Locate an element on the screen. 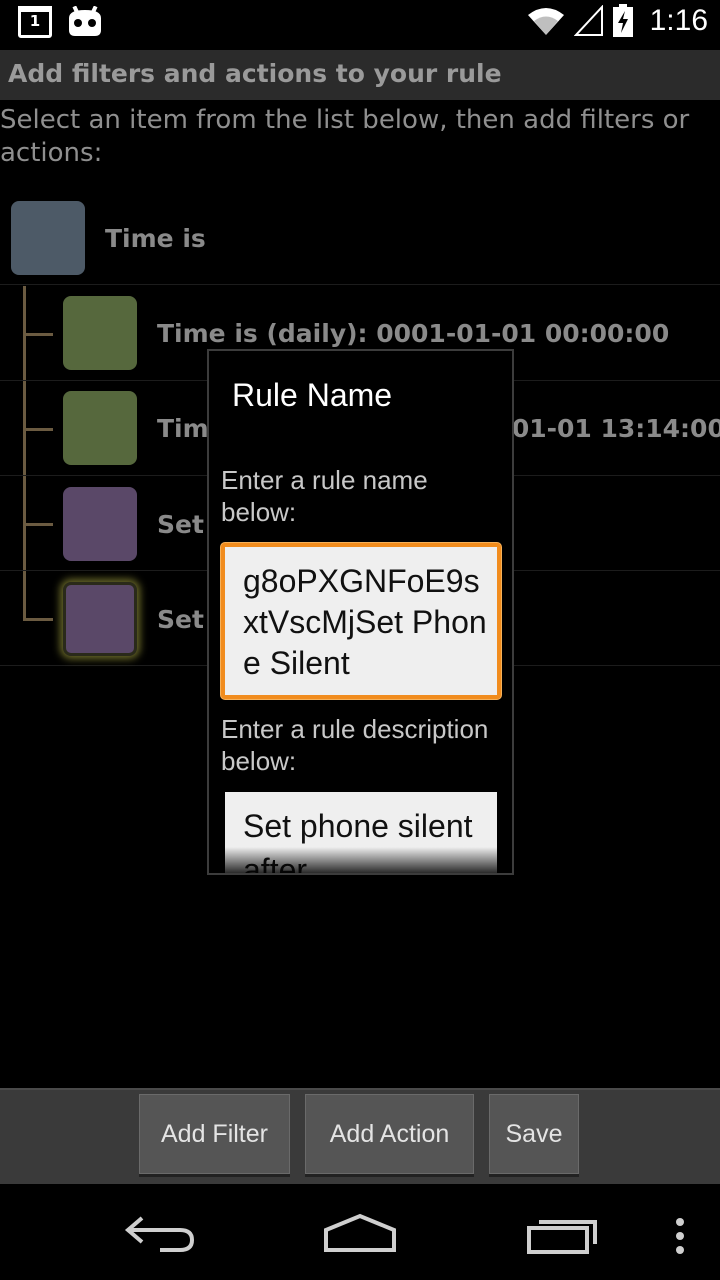  rule-description-label: Enter a rule description below: is located at coordinates (355, 745).